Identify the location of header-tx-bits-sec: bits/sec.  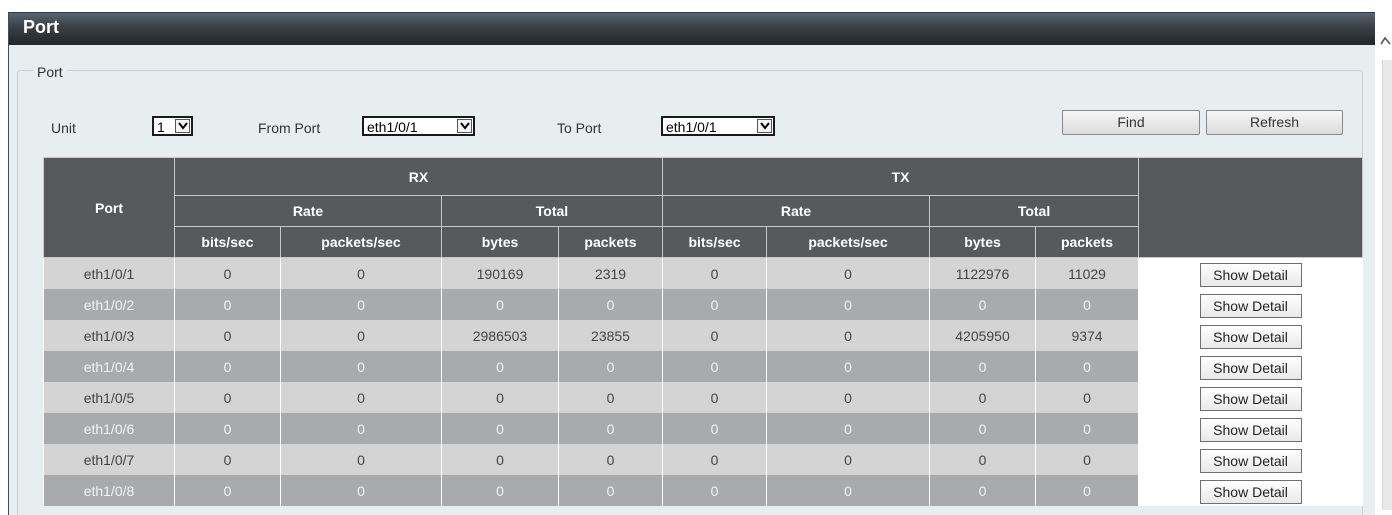
(715, 242).